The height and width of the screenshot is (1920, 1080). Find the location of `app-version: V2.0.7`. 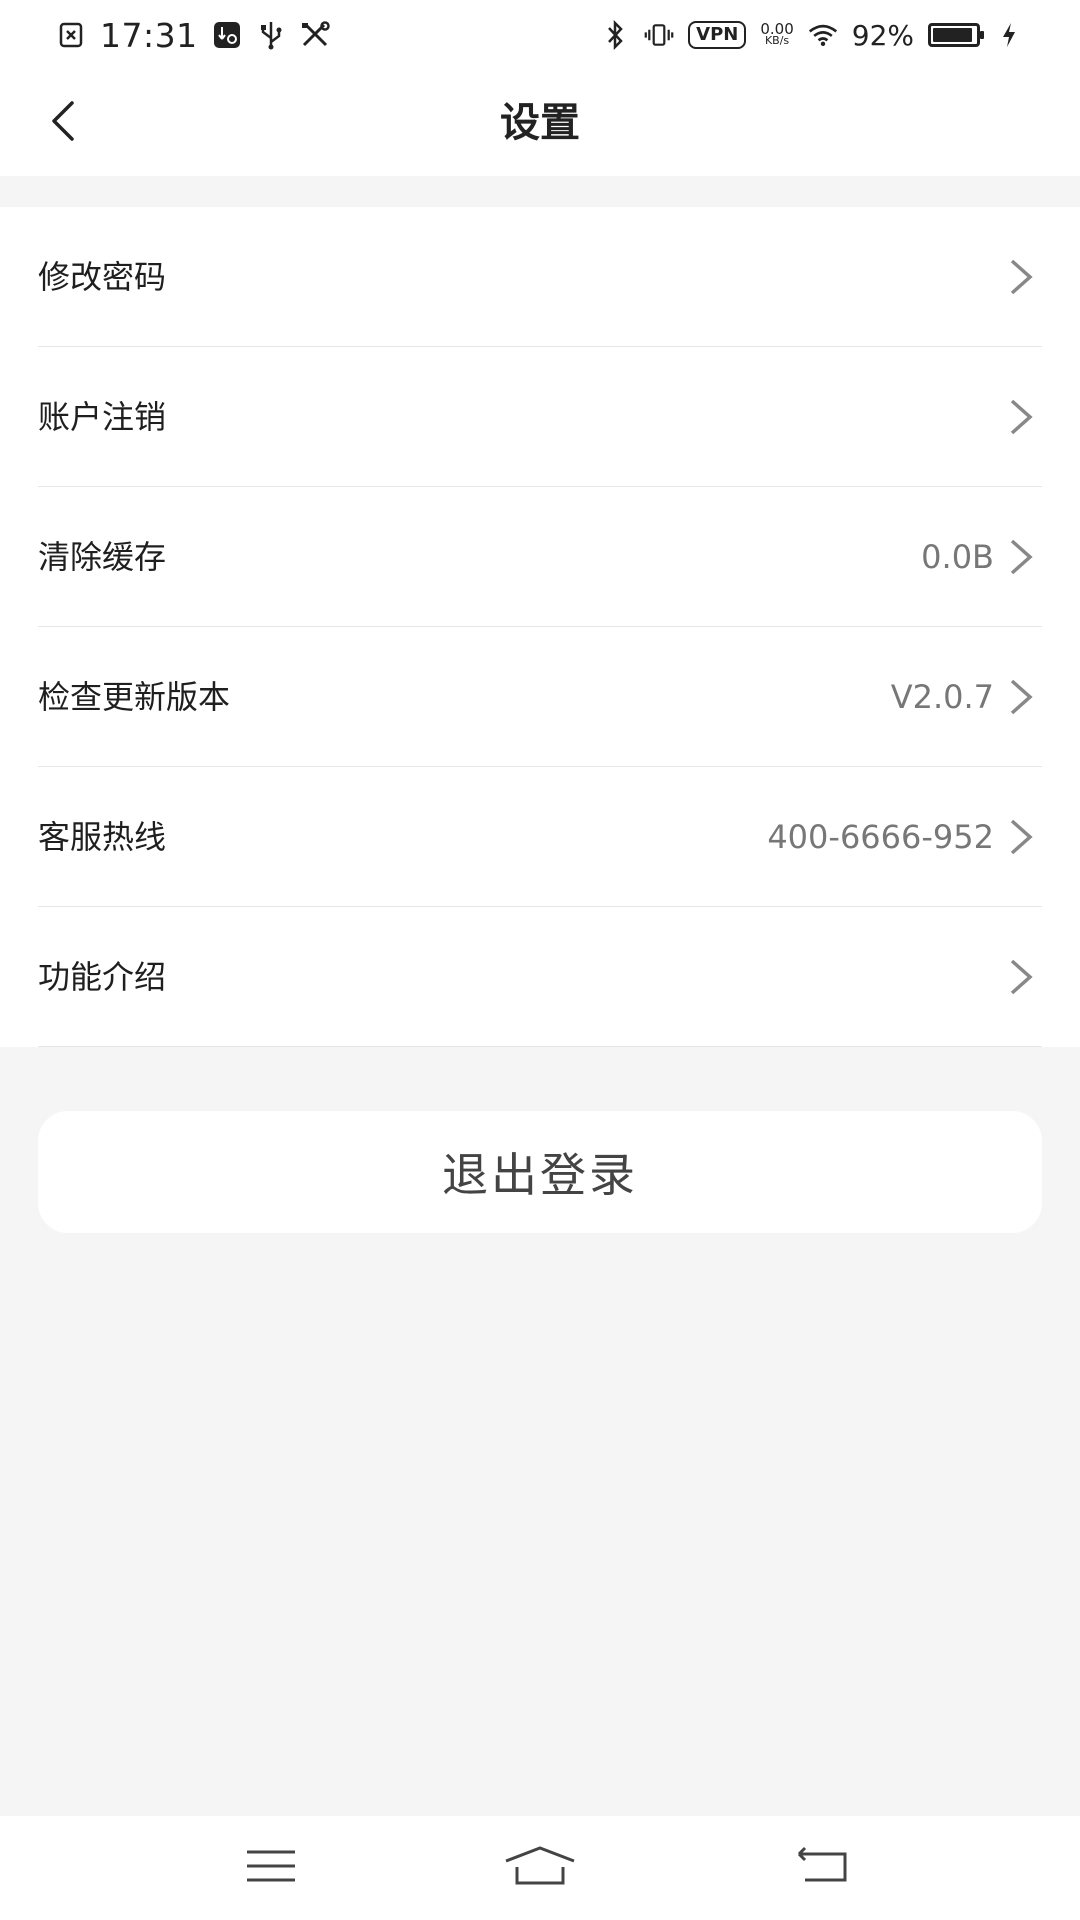

app-version: V2.0.7 is located at coordinates (942, 697).